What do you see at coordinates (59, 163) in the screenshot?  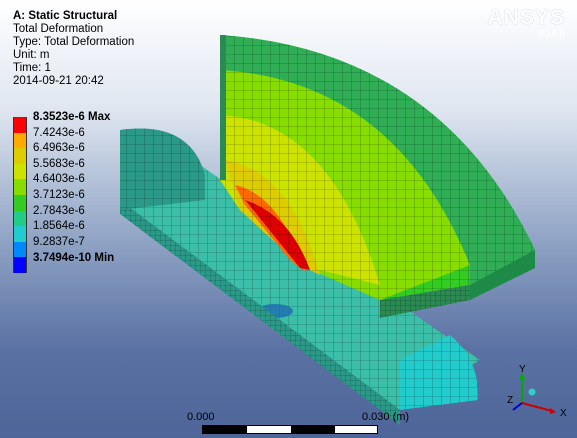 I see `legend-level-label: 5.5683e-6` at bounding box center [59, 163].